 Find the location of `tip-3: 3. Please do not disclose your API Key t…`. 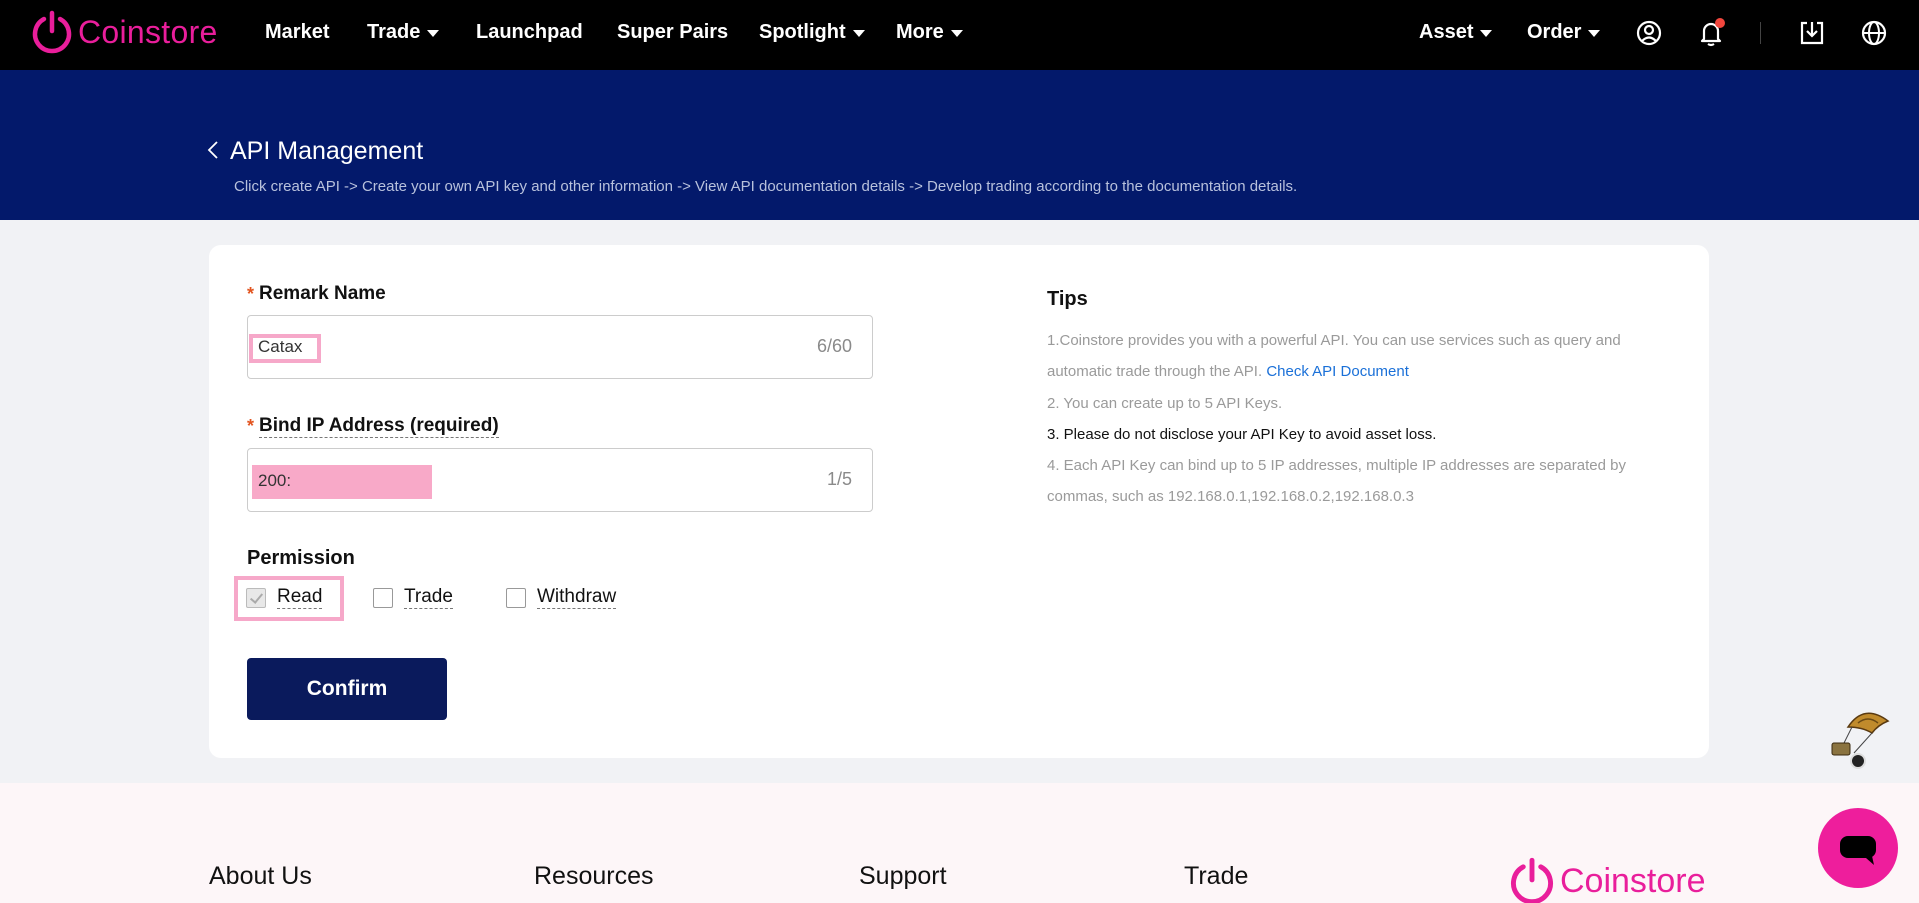

tip-3: 3. Please do not disclose your API Key t… is located at coordinates (1242, 434).